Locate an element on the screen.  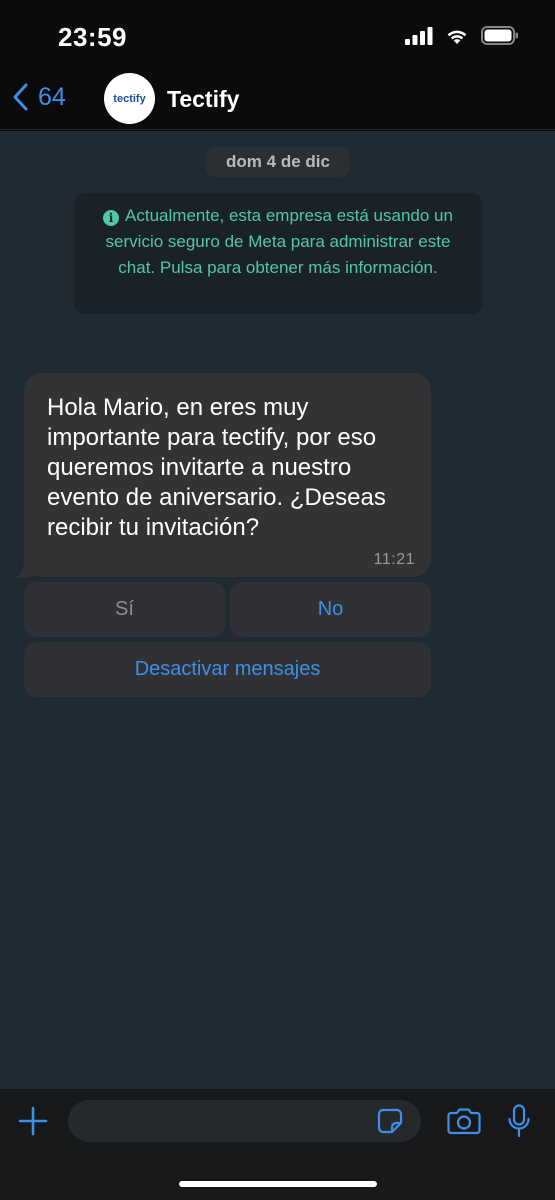
input-bar is located at coordinates (277, 1144).